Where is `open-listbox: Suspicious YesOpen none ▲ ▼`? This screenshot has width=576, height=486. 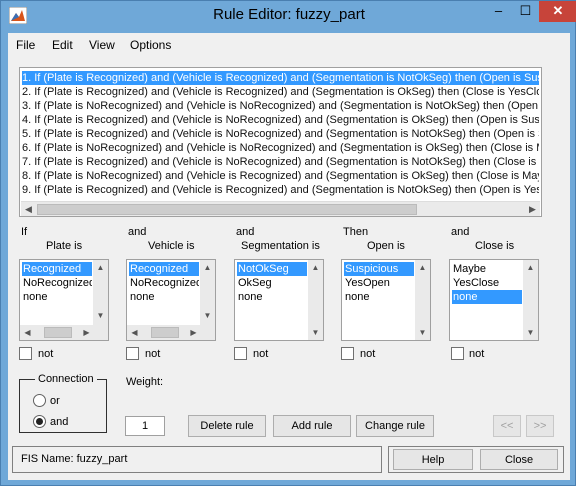
open-listbox: Suspicious YesOpen none ▲ ▼ is located at coordinates (386, 300).